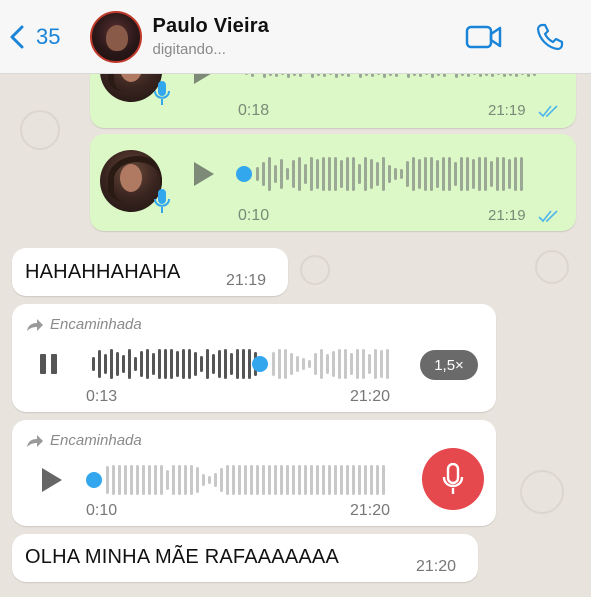  I want to click on text-message-incoming: HAHAHHAHAHA 21:19, so click(150, 272).